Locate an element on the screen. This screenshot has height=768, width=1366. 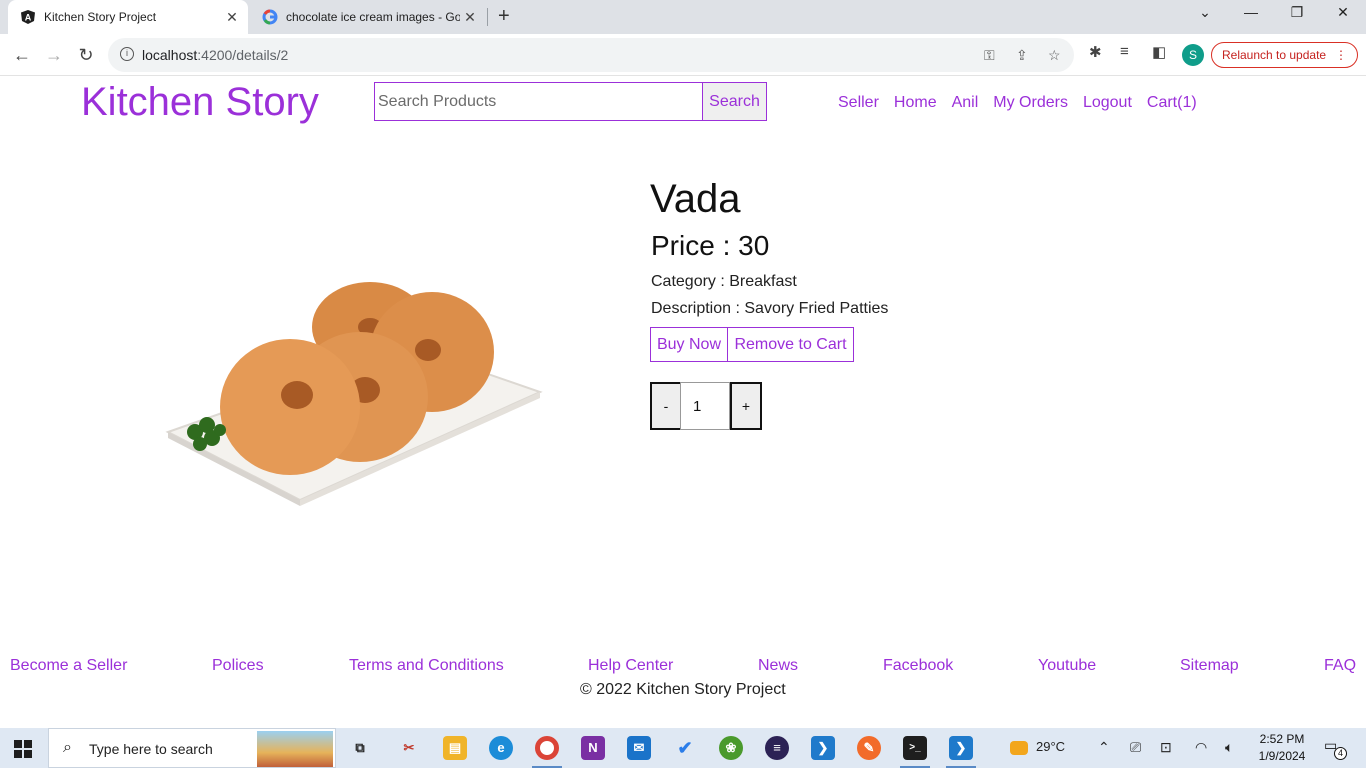
chrome-icon is located at coordinates (547, 748).